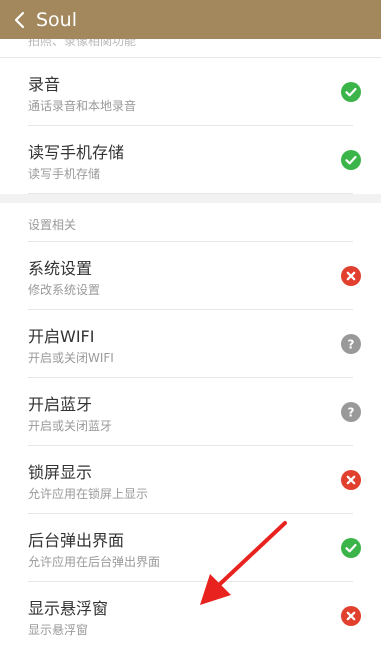 The height and width of the screenshot is (649, 381). Describe the element at coordinates (82, 106) in the screenshot. I see `permission-desc: 通话录音和本地录音` at that location.